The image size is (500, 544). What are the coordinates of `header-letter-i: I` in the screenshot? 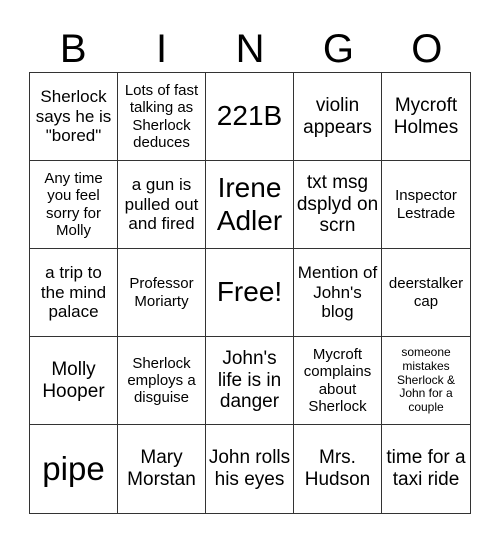 It's located at (162, 49).